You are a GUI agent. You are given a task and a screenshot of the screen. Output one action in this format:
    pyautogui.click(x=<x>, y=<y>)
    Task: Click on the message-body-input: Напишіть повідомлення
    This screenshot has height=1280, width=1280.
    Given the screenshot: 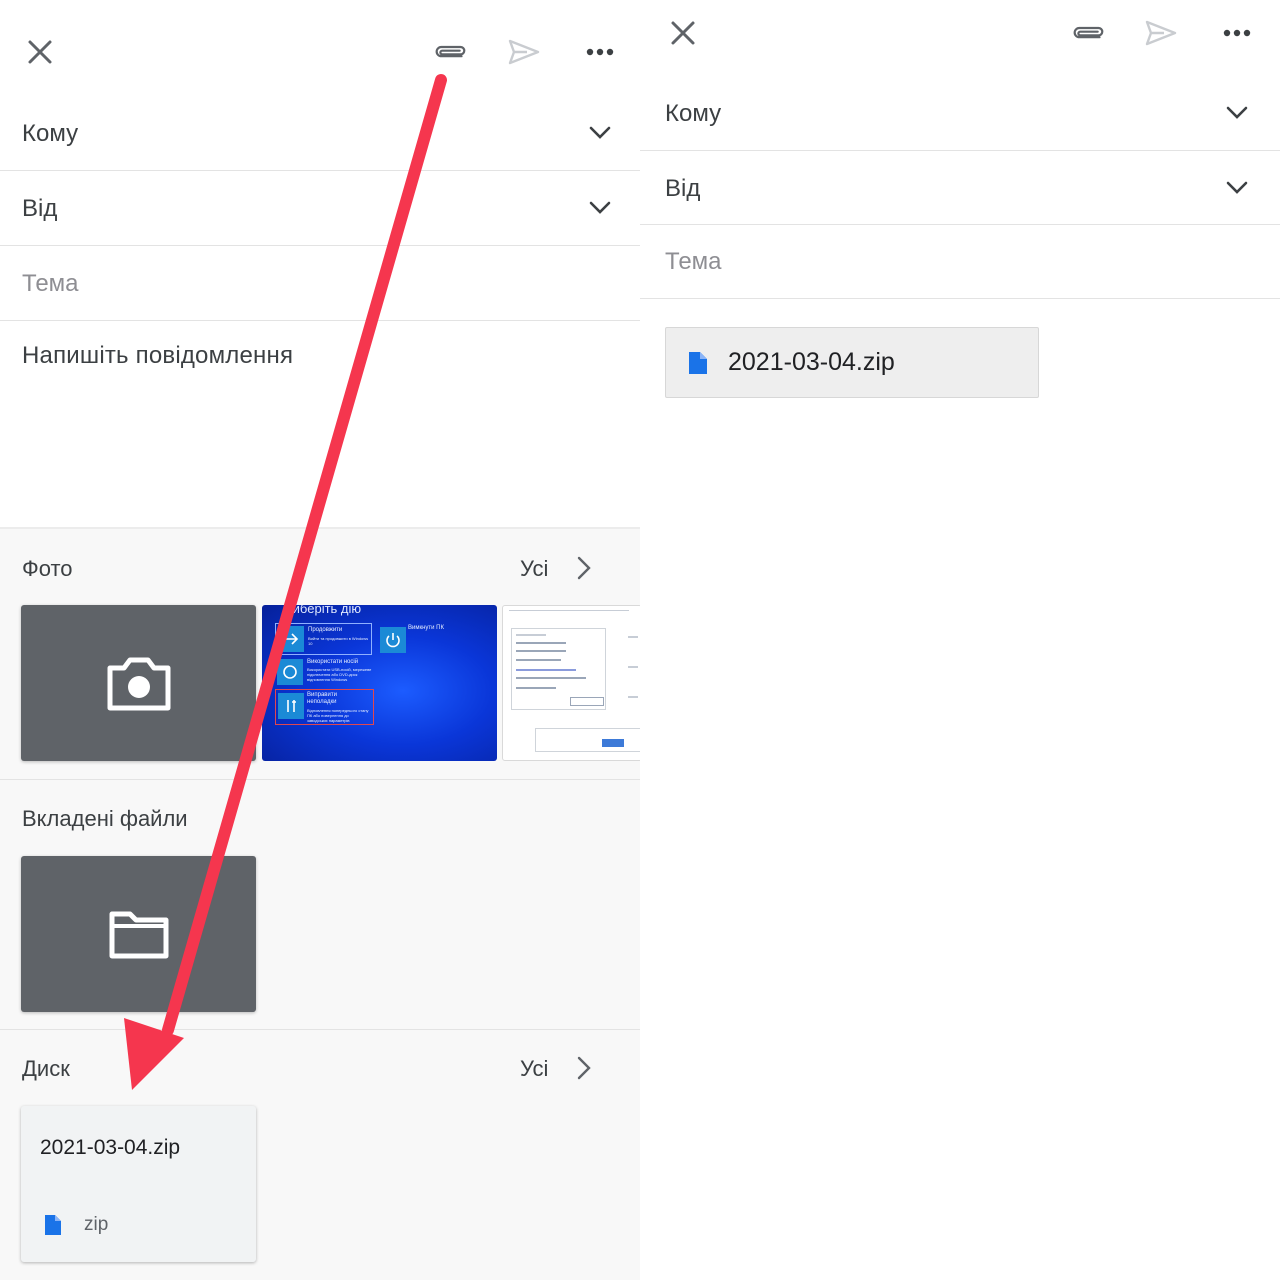 What is the action you would take?
    pyautogui.click(x=157, y=356)
    